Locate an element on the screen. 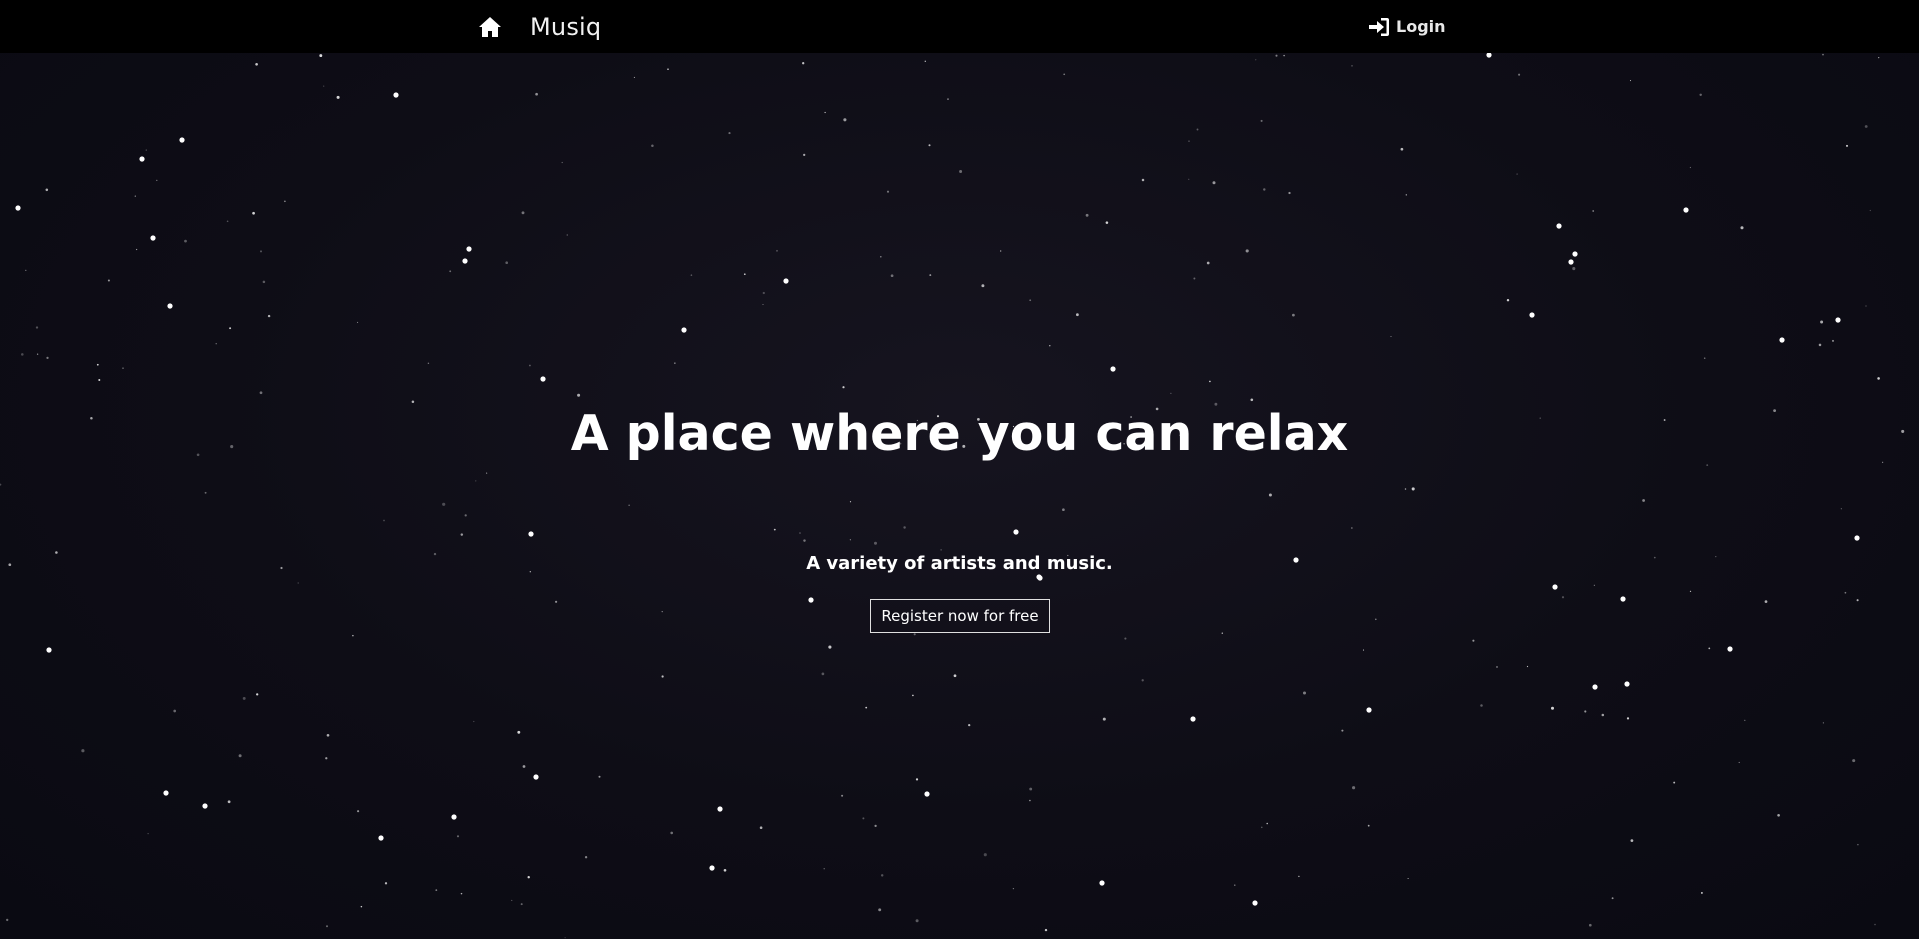 This screenshot has width=1919, height=939. brand-link: Musiq is located at coordinates (565, 27).